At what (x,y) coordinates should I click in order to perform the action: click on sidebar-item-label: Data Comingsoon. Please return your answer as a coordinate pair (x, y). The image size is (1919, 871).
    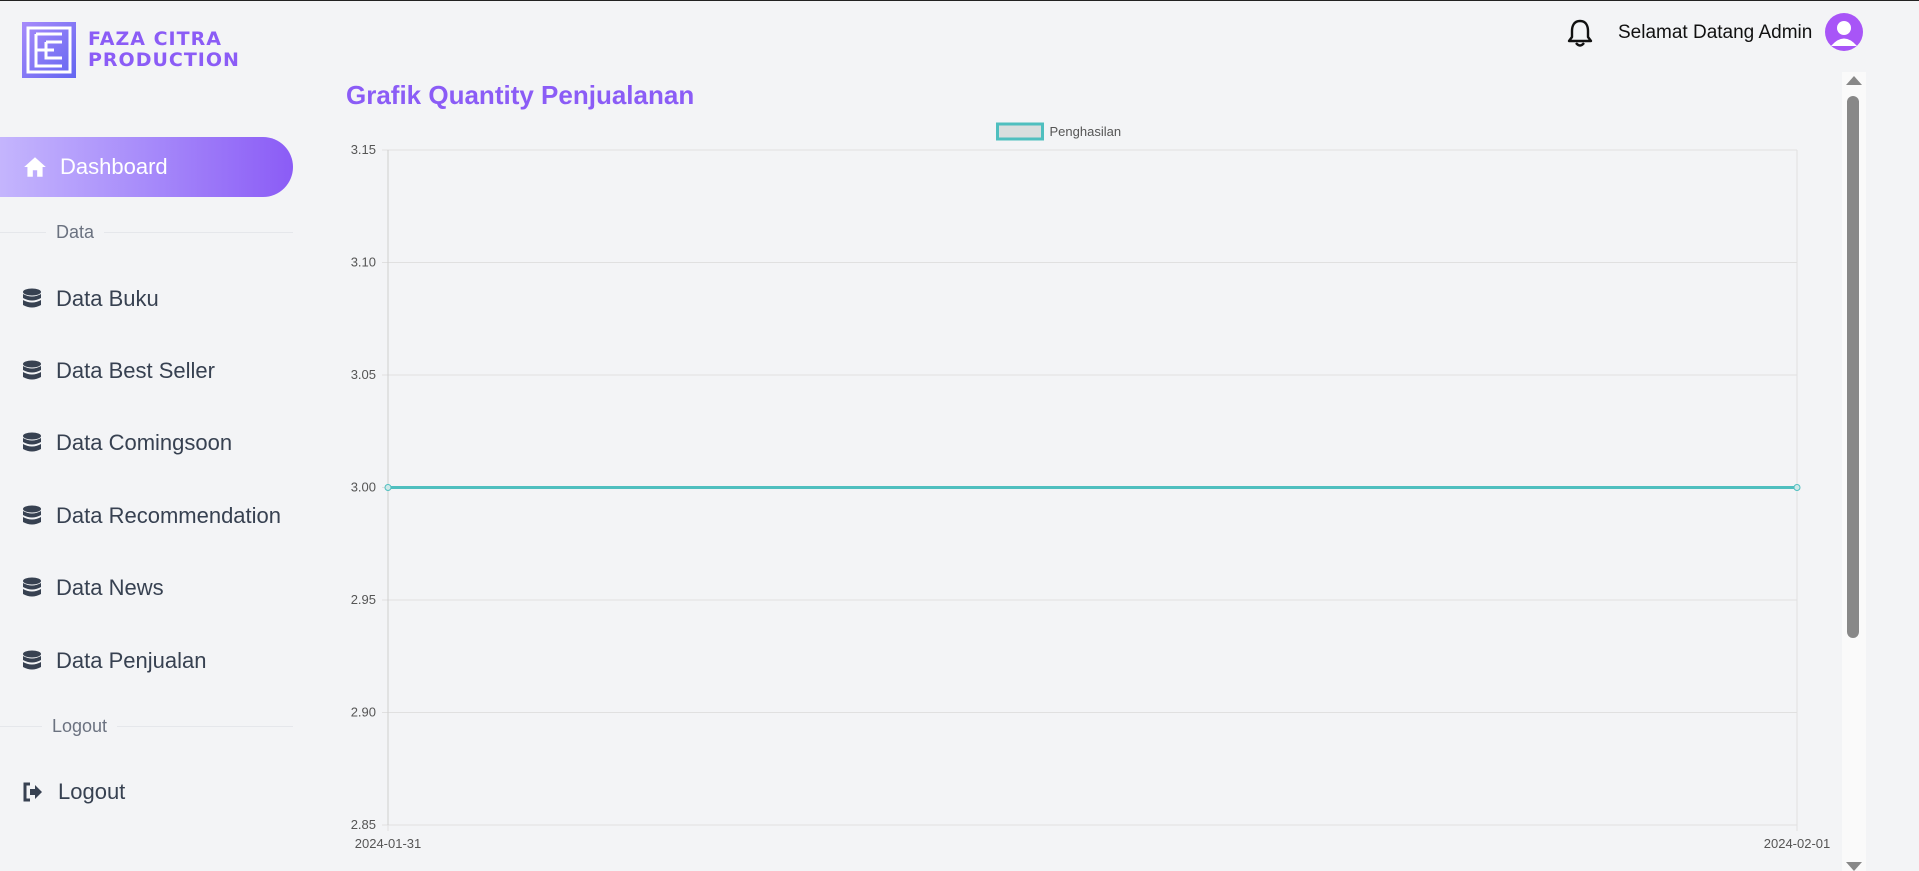
    Looking at the image, I should click on (144, 442).